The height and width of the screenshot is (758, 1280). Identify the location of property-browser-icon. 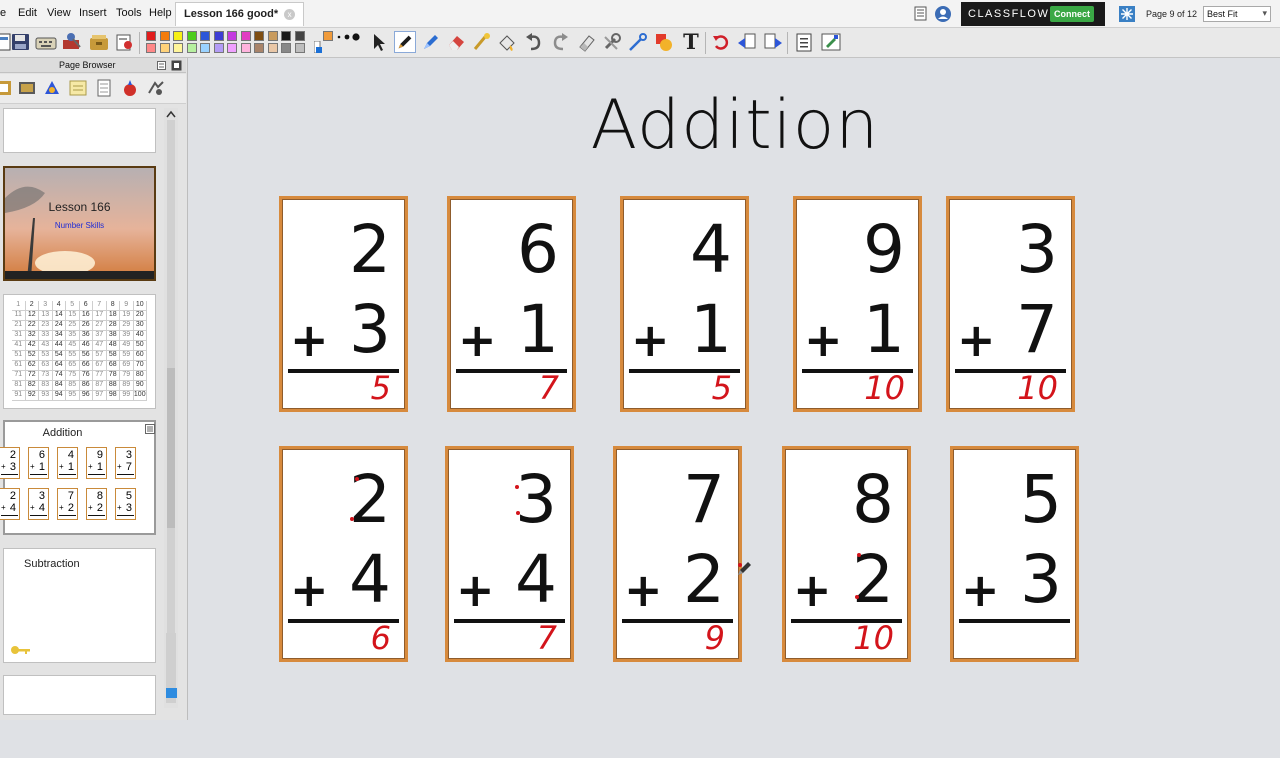
(104, 88).